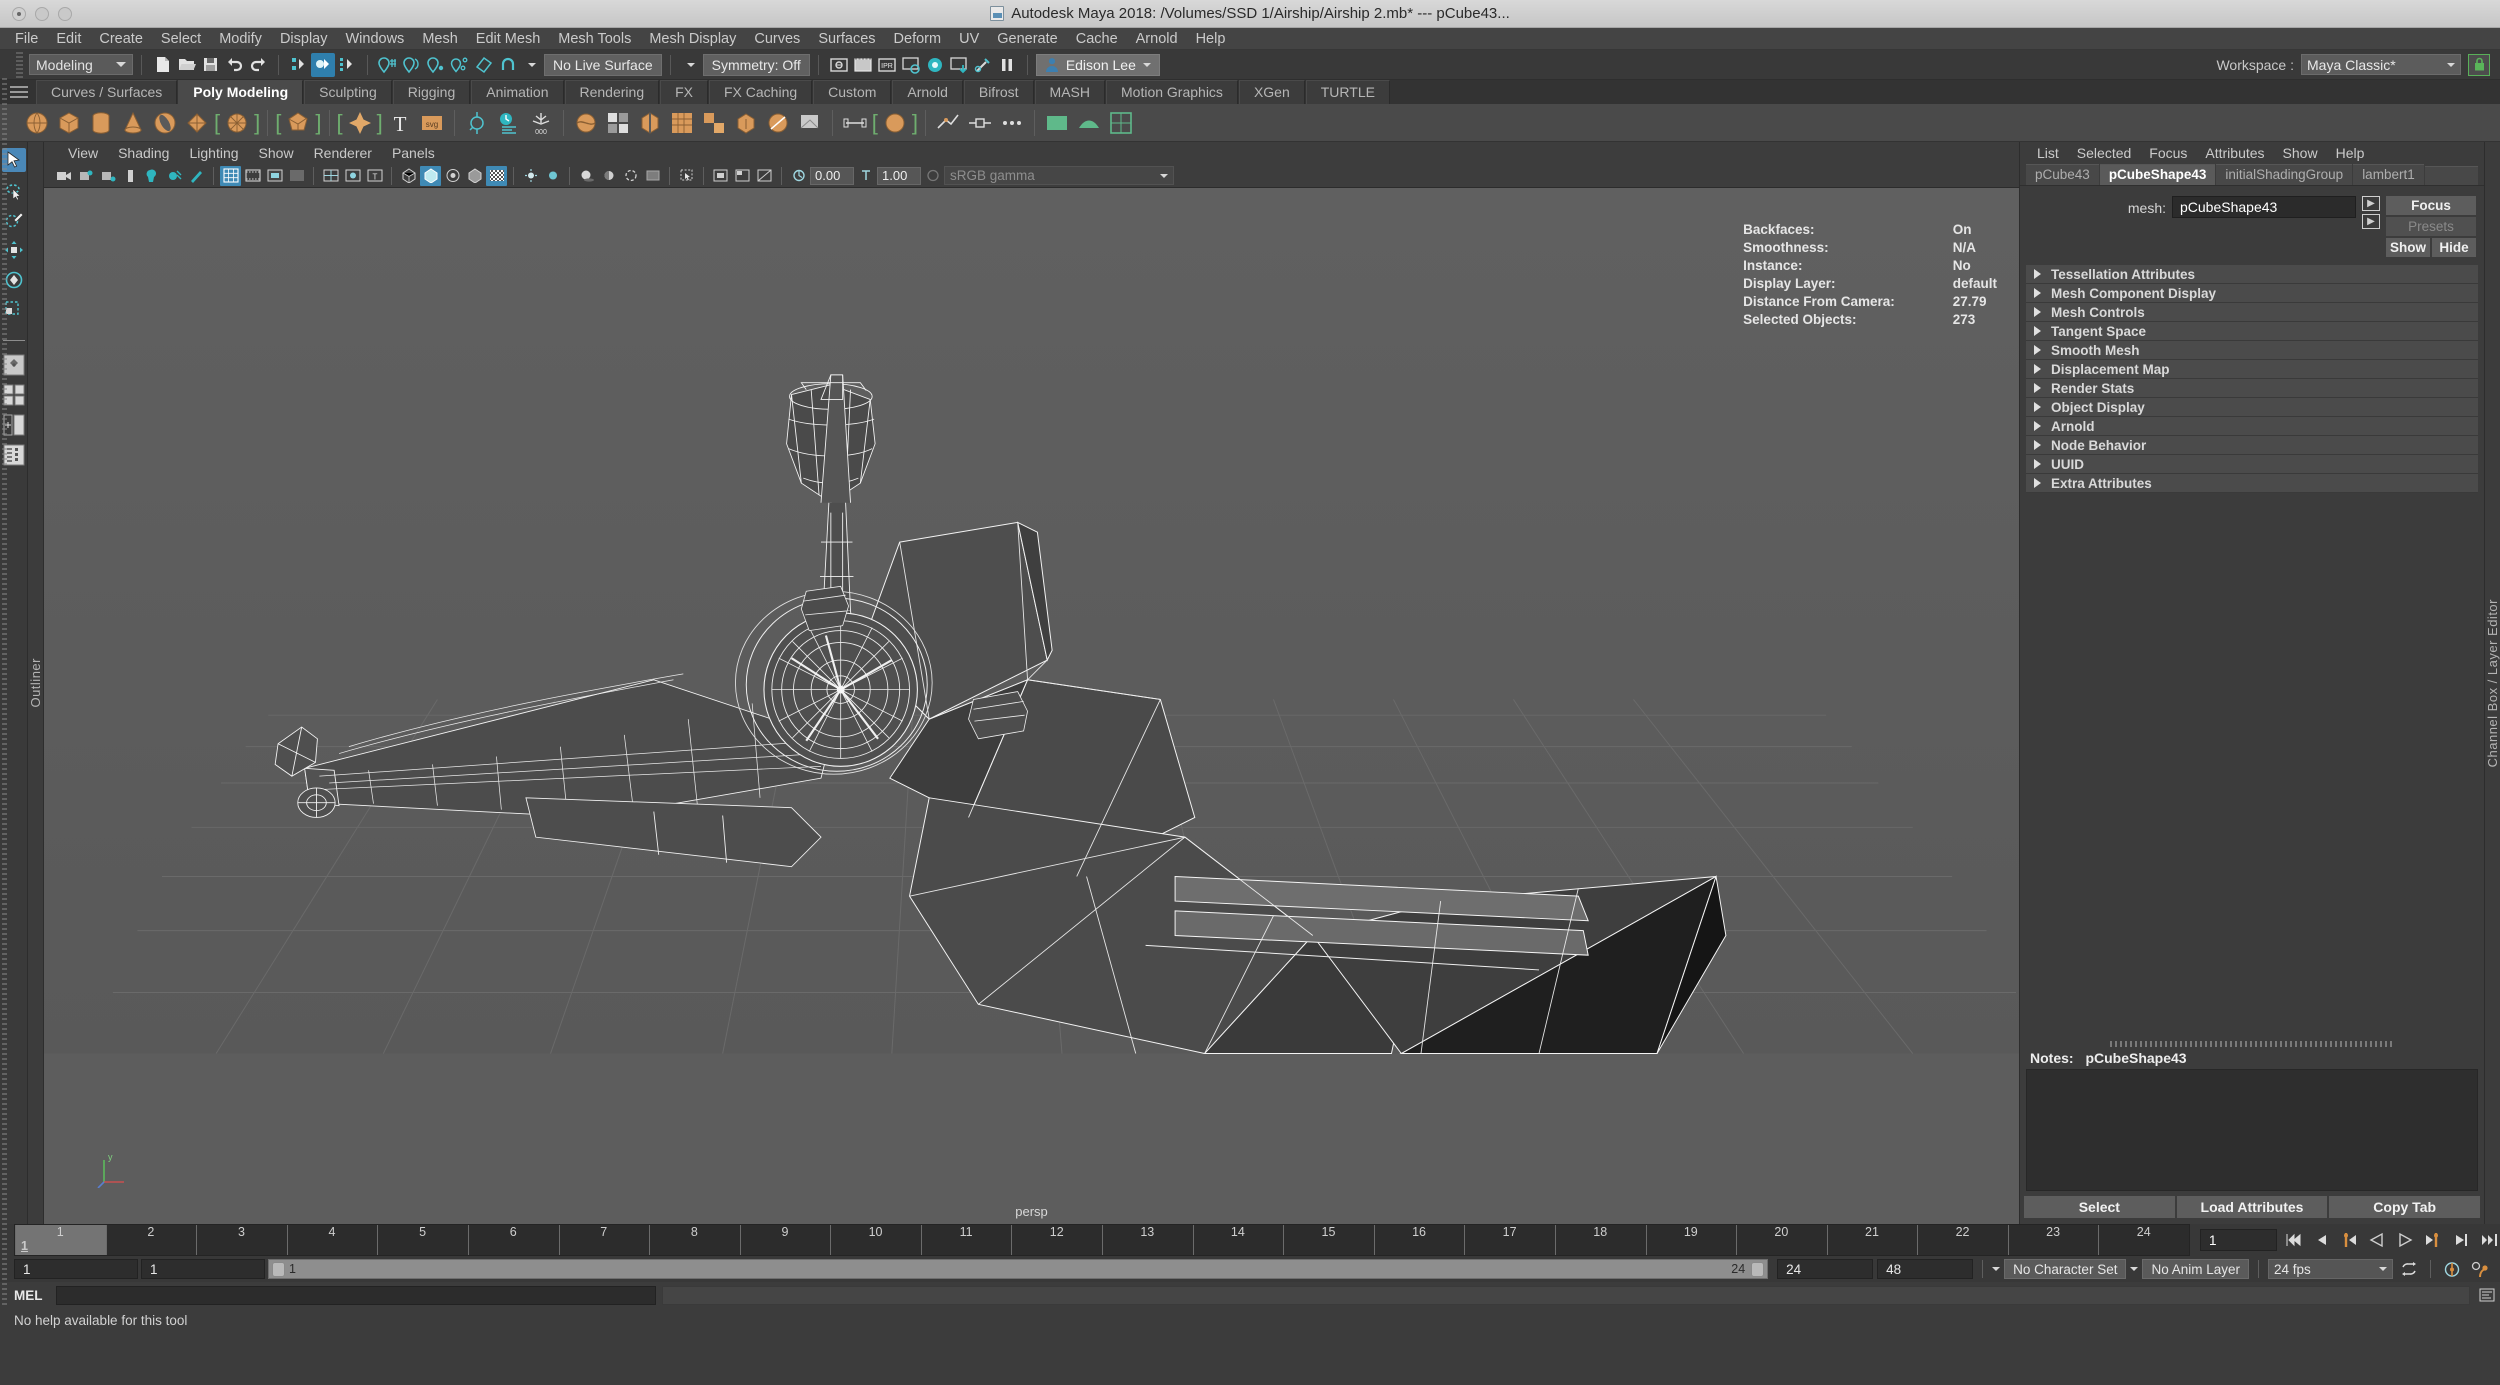 Image resolution: width=2500 pixels, height=1385 pixels. Describe the element at coordinates (899, 175) in the screenshot. I see `gamma-field: 1.00` at that location.